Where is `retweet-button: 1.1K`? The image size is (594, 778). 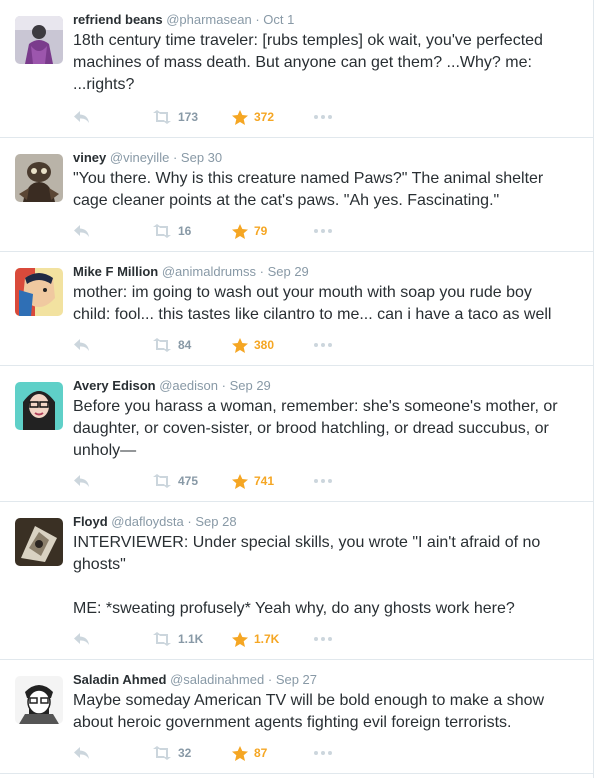 retweet-button: 1.1K is located at coordinates (177, 639).